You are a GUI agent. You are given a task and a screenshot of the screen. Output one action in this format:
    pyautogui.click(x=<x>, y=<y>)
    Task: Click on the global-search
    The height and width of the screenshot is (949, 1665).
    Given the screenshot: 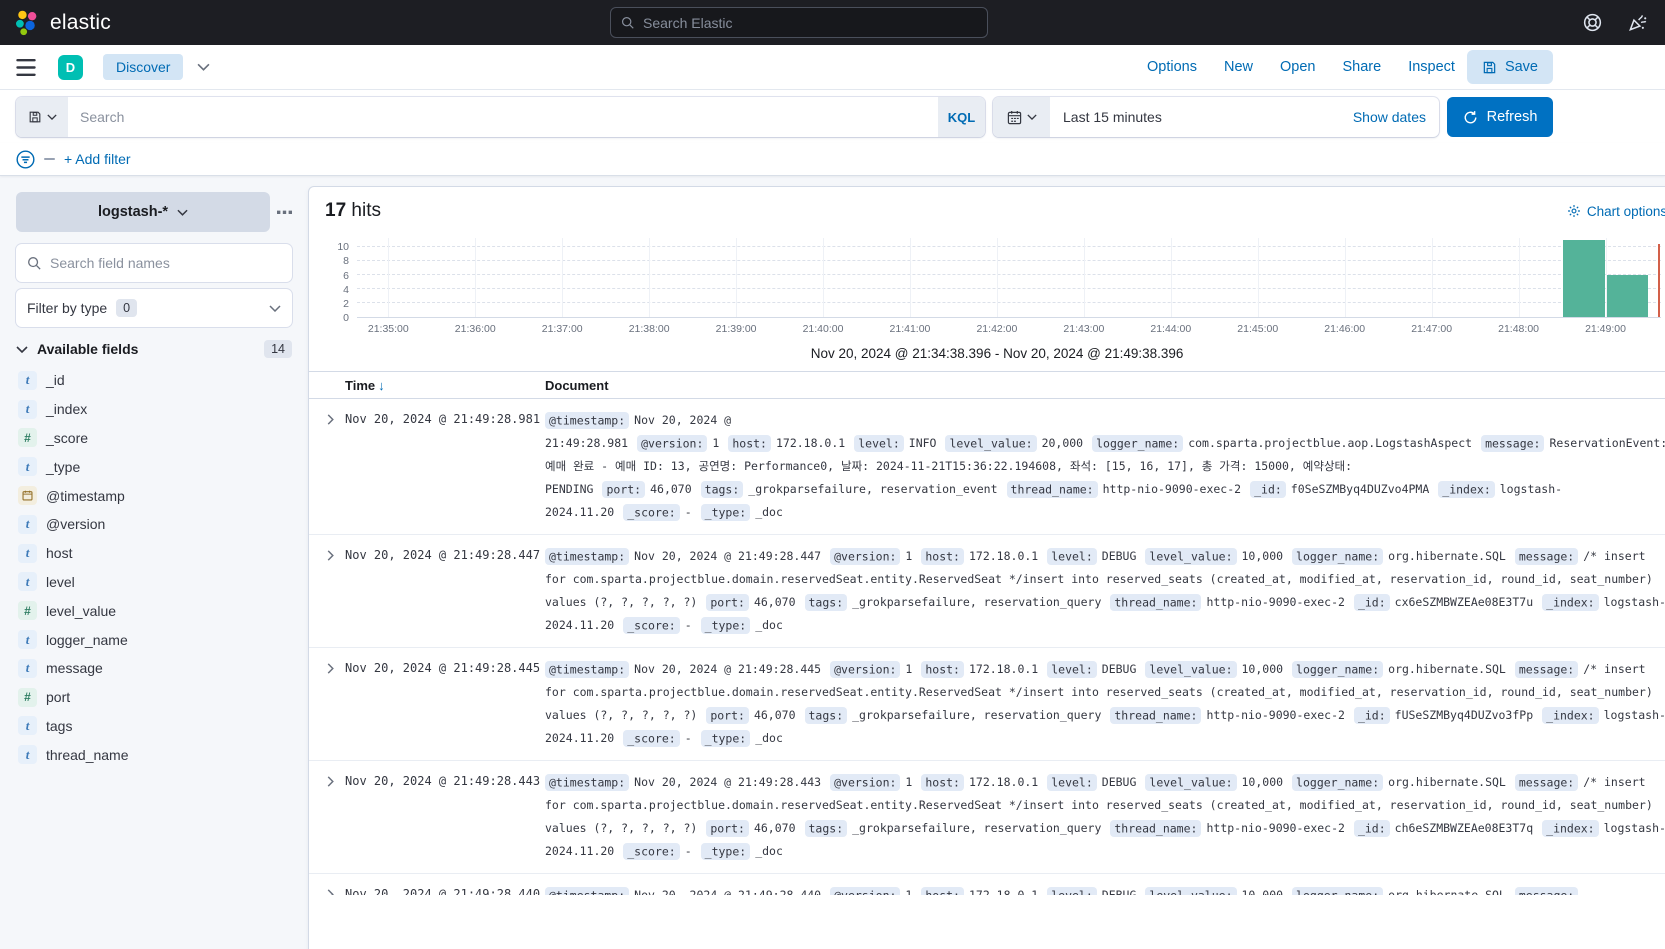 What is the action you would take?
    pyautogui.click(x=799, y=22)
    